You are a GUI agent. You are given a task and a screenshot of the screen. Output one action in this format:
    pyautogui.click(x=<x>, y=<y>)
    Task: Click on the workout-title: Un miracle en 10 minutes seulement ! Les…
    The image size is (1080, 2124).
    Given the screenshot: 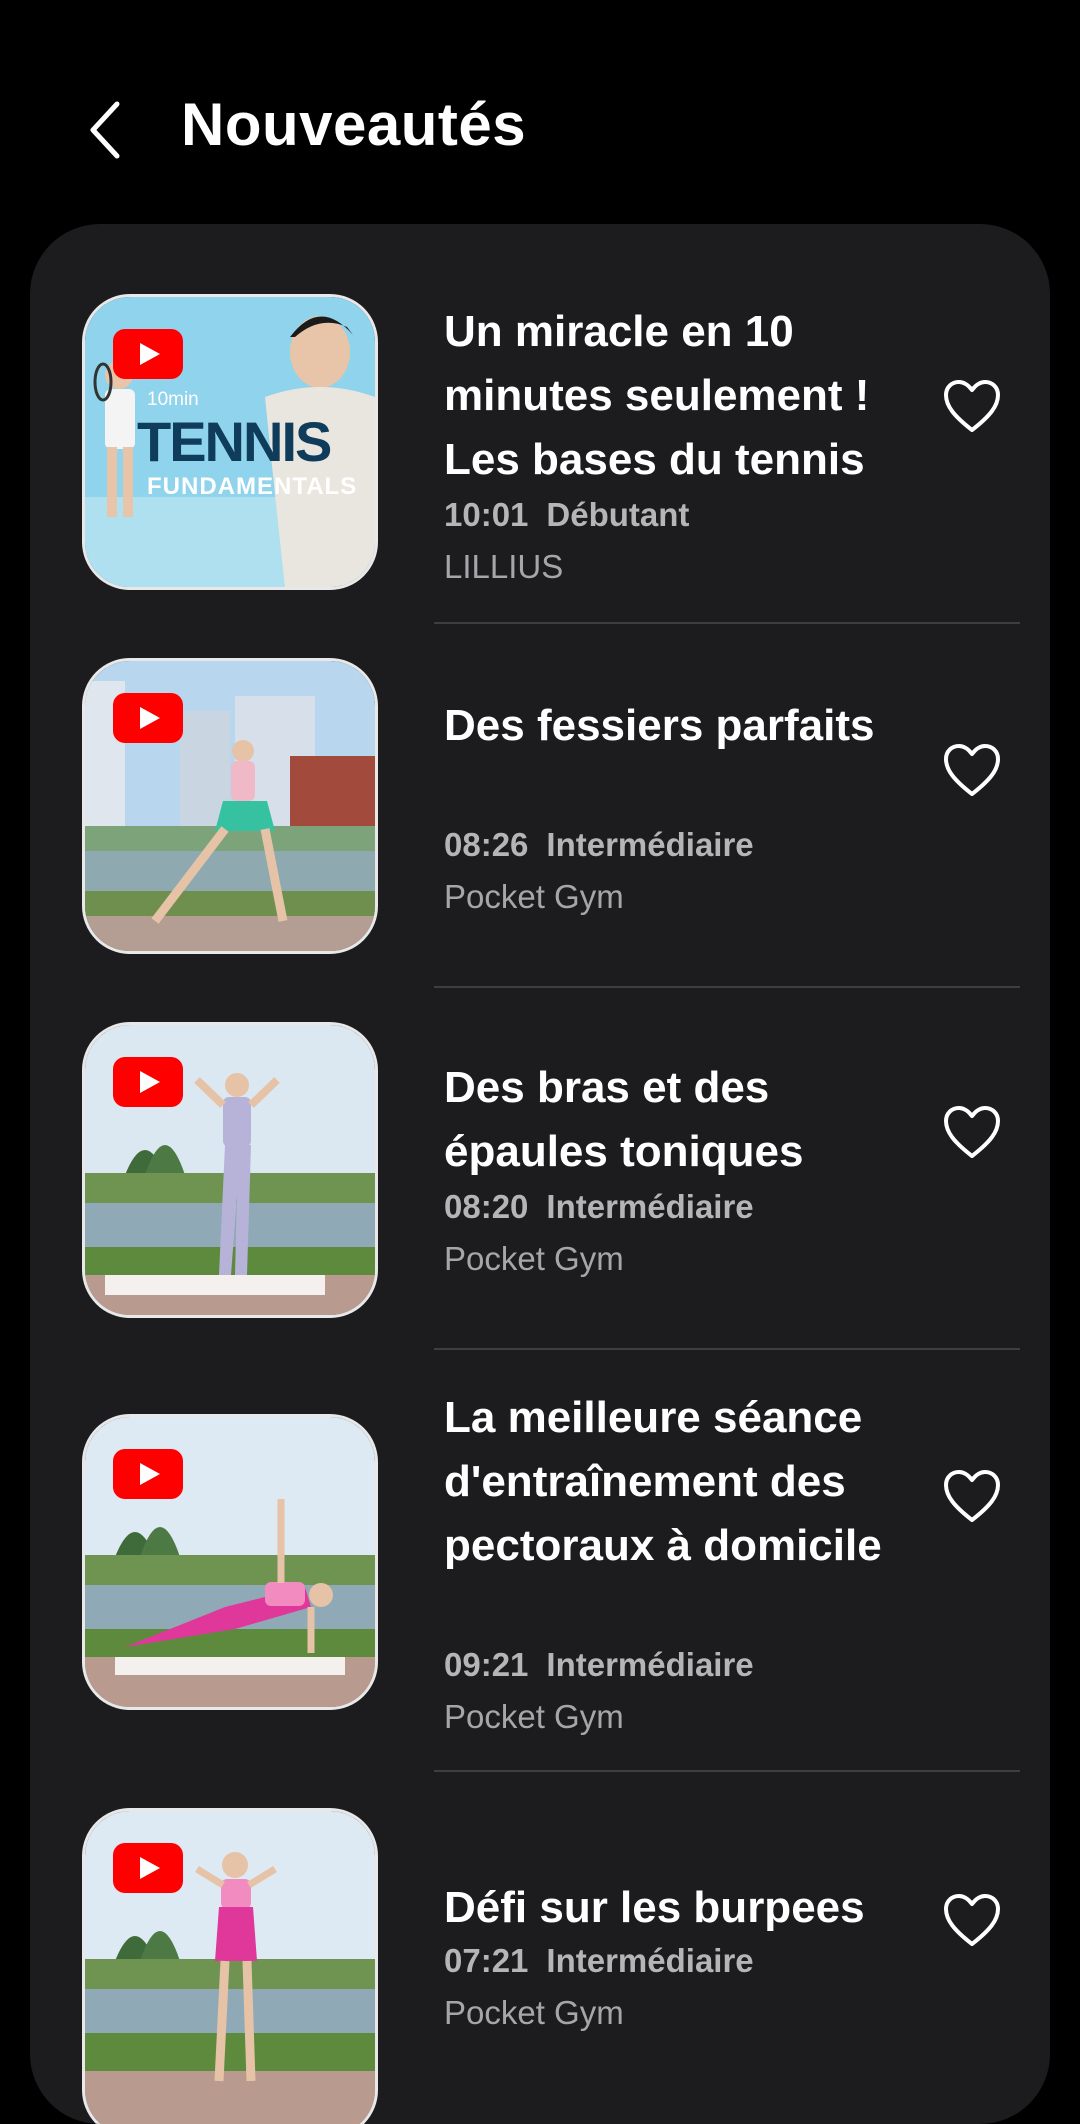 What is the action you would take?
    pyautogui.click(x=657, y=395)
    